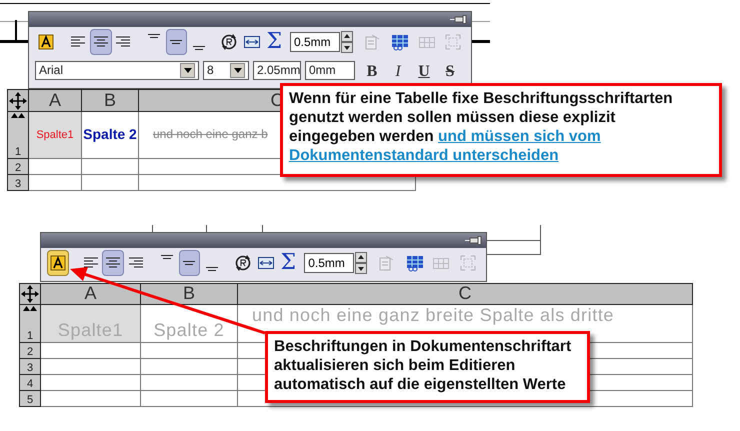 This screenshot has height=431, width=740. What do you see at coordinates (277, 70) in the screenshot?
I see `text-height-field: 2.05mm` at bounding box center [277, 70].